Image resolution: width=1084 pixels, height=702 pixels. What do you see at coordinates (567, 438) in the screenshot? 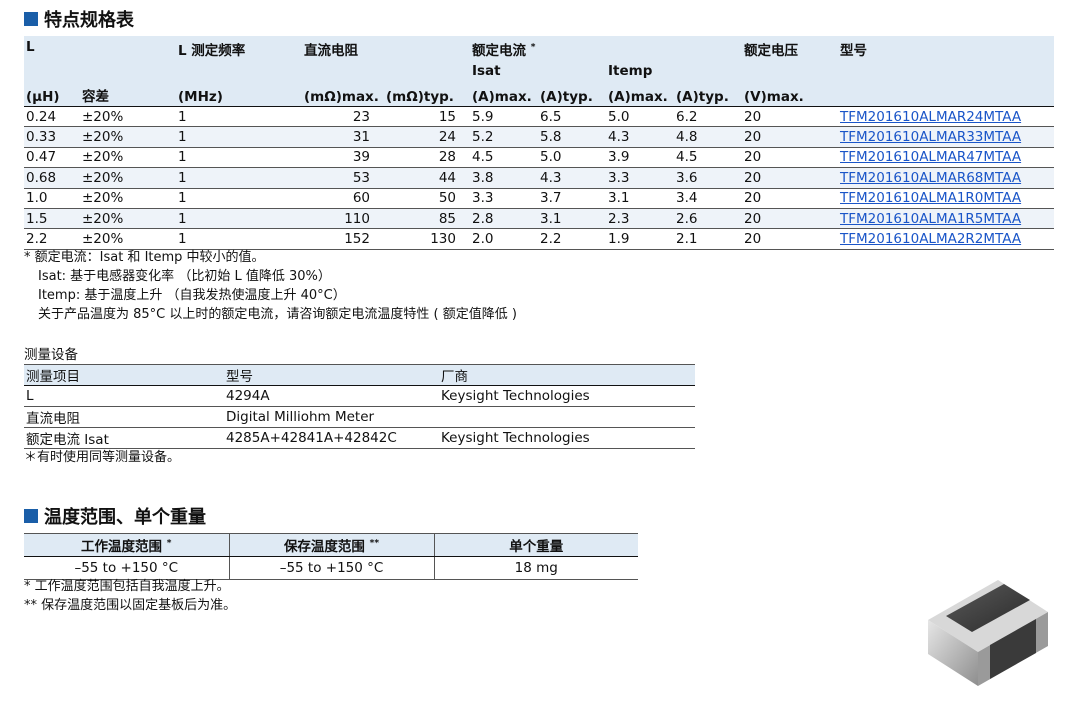
I see `cell-vendor: Keysight Technologies` at bounding box center [567, 438].